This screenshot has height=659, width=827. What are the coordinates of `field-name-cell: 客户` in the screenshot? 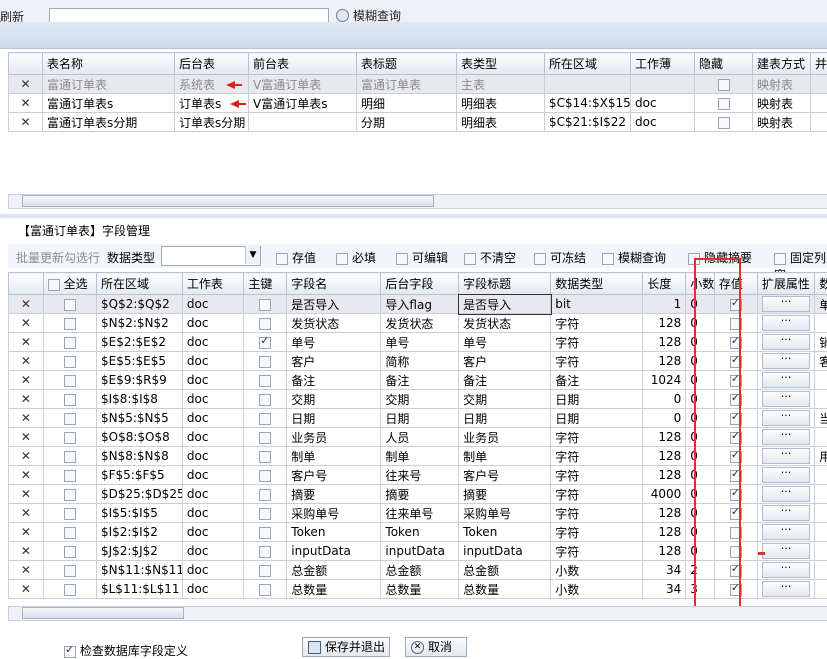 It's located at (334, 361).